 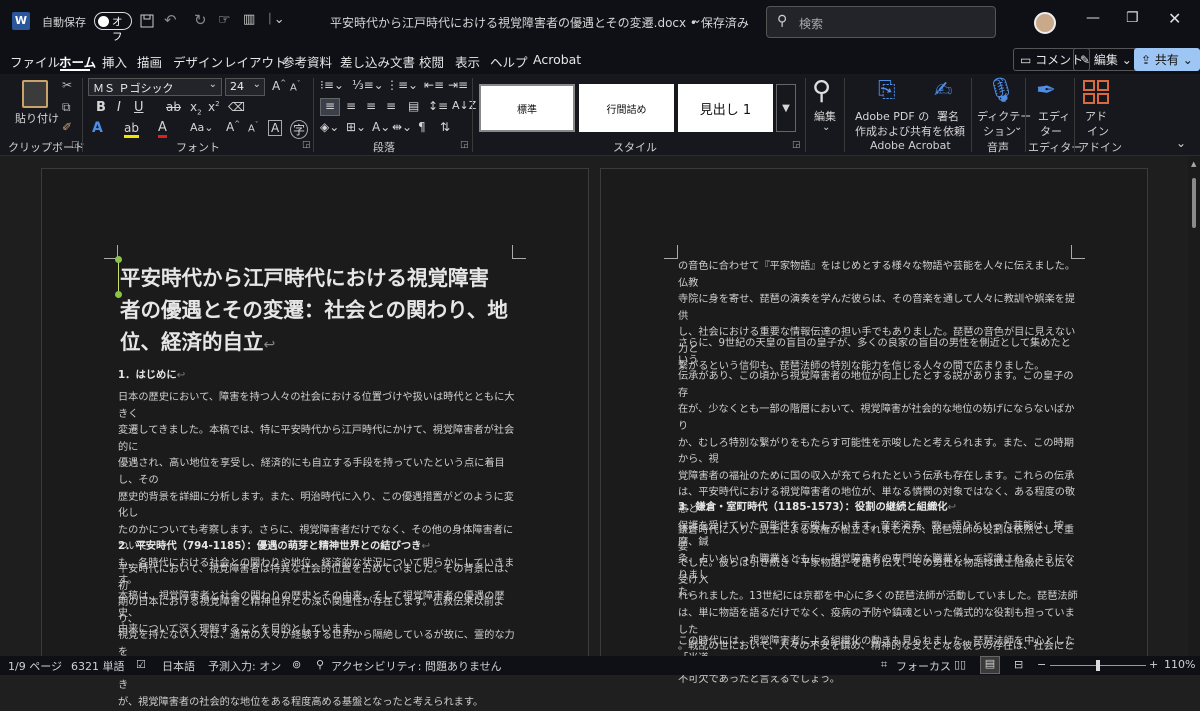 I want to click on menu-insert: 挿入, so click(x=114, y=61).